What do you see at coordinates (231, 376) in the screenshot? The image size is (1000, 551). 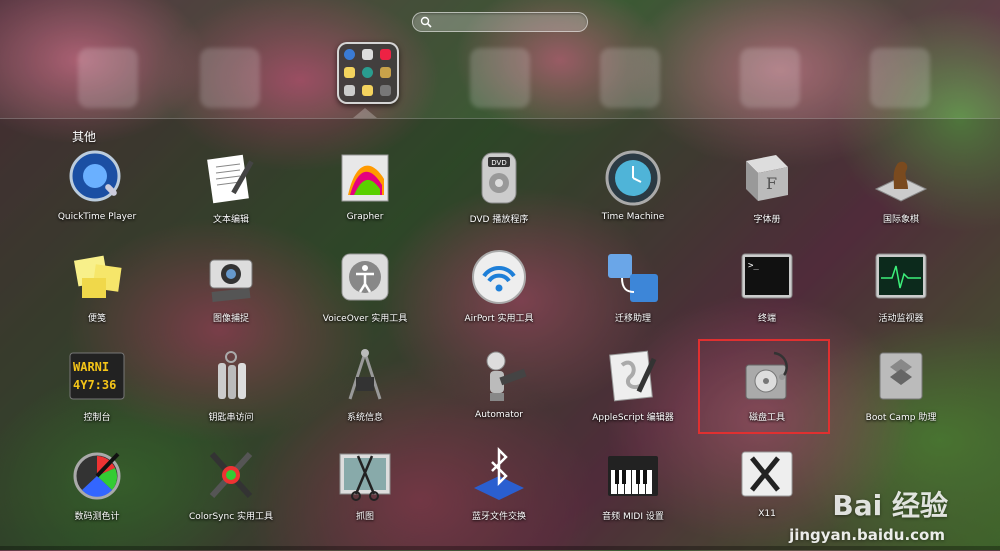 I see `keychain-icon` at bounding box center [231, 376].